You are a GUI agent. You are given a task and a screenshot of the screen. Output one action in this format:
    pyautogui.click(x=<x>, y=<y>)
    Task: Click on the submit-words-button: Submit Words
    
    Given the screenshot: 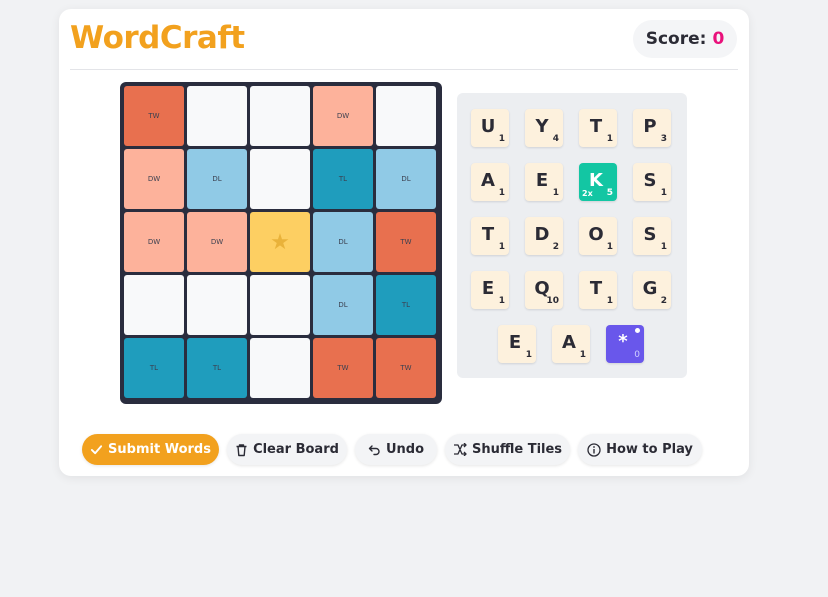 What is the action you would take?
    pyautogui.click(x=150, y=449)
    